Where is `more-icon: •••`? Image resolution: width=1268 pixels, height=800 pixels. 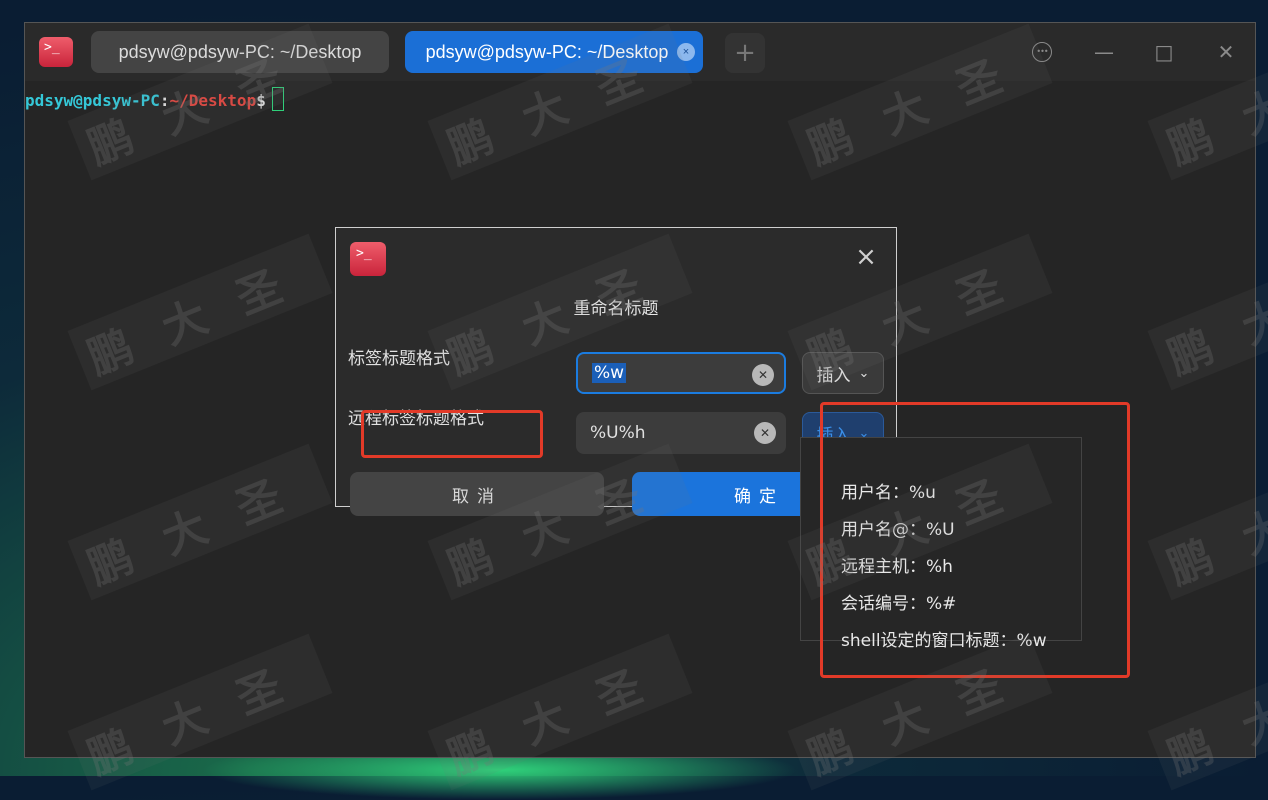 more-icon: ••• is located at coordinates (1042, 52).